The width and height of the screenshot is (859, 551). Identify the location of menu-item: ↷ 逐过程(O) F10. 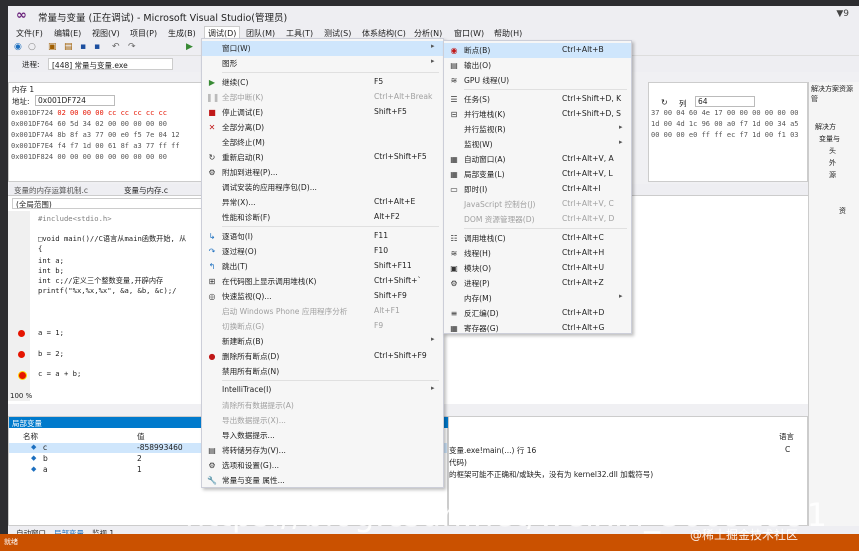
(322, 251).